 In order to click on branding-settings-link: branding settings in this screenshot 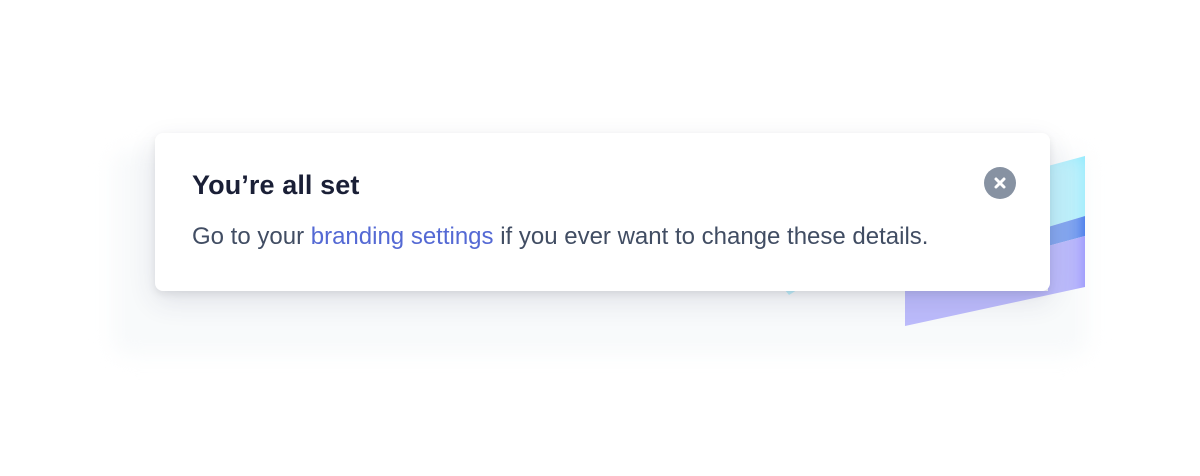, I will do `click(402, 236)`.